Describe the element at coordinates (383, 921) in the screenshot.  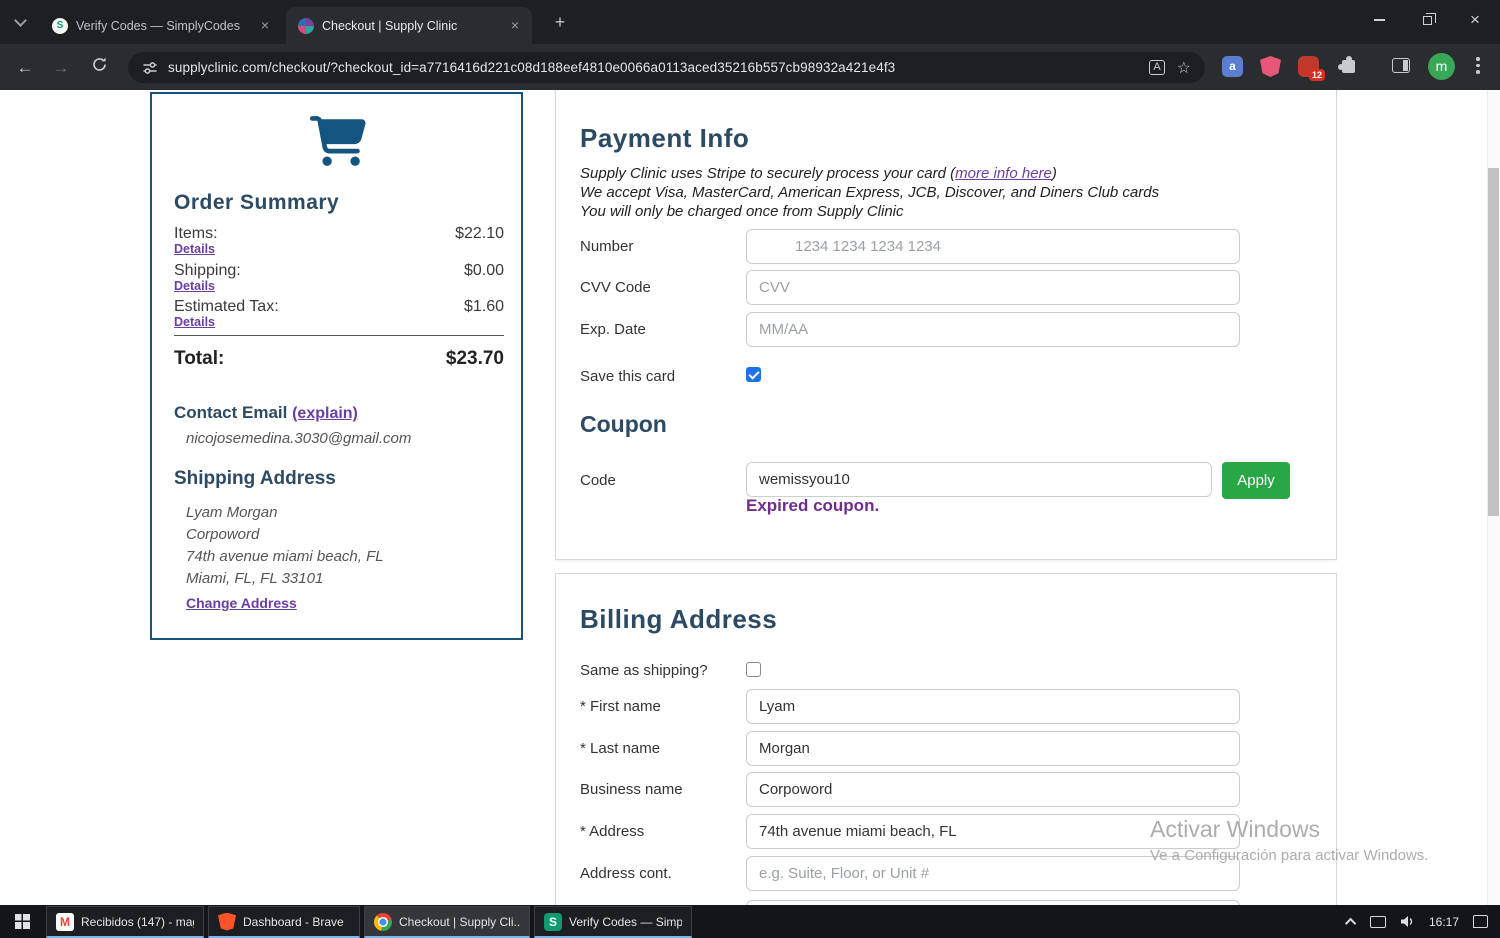
I see `chrome-icon` at that location.